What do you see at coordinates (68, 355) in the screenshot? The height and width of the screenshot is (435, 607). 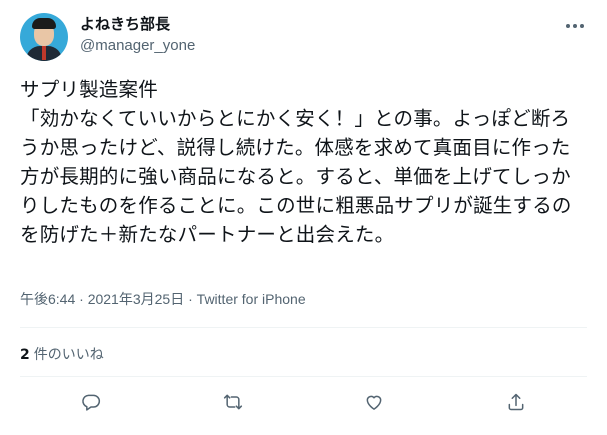 I see `likes-label: 件のいいね` at bounding box center [68, 355].